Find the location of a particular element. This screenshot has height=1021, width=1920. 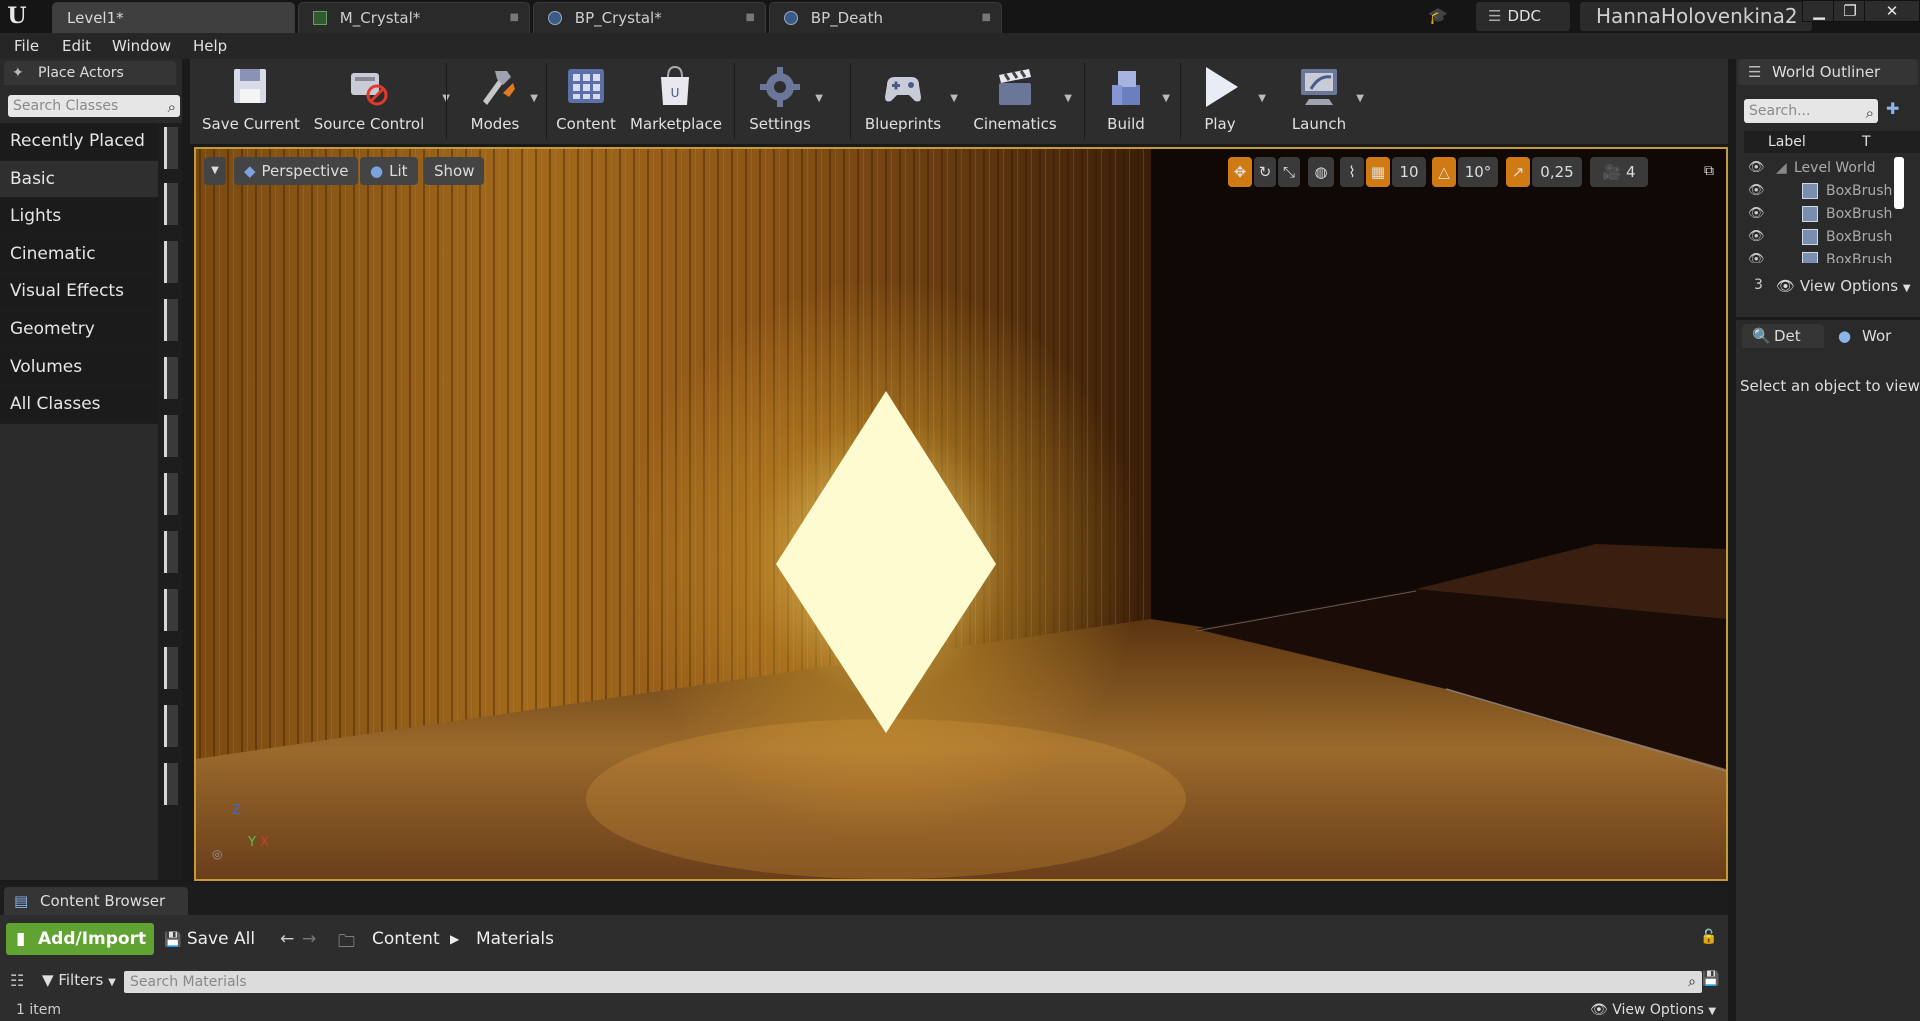

add-filter-icon: ✚ is located at coordinates (1892, 108).